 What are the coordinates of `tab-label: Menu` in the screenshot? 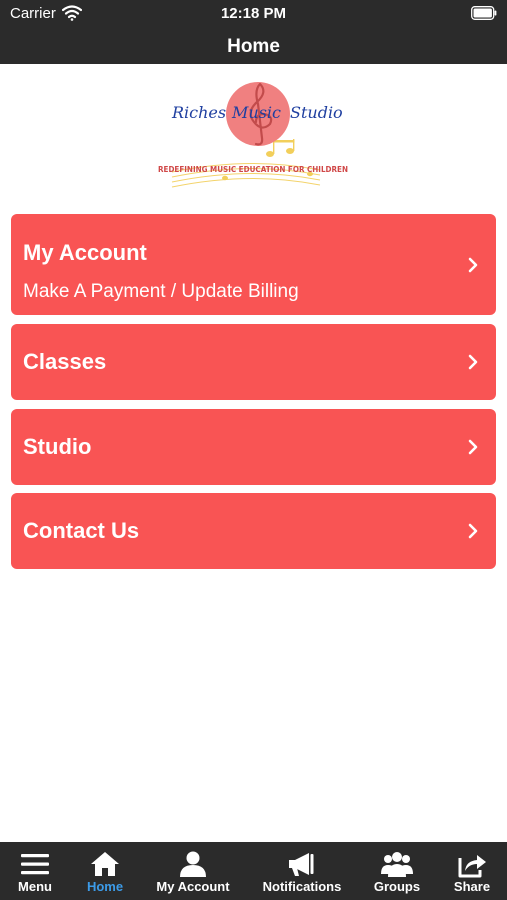 It's located at (35, 886).